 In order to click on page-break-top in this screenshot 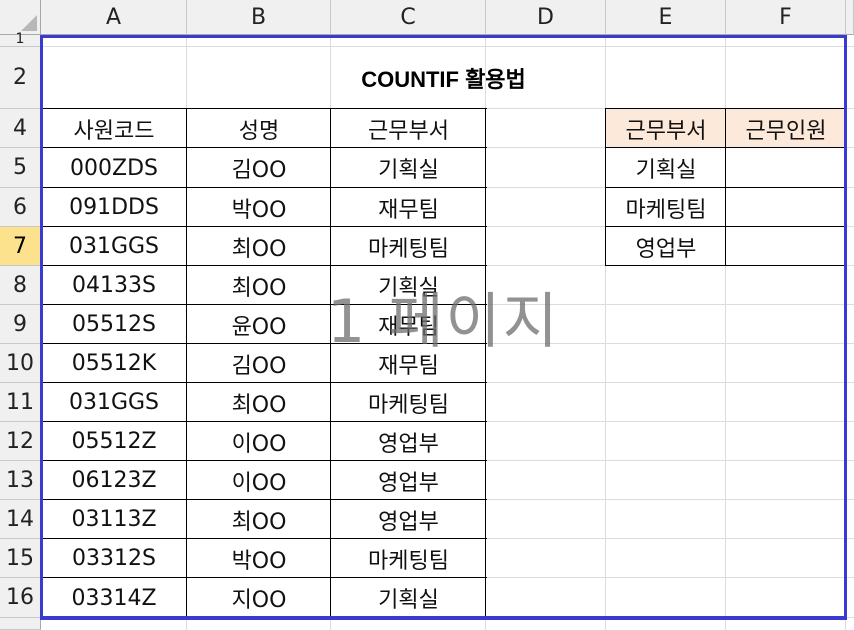, I will do `click(443, 36)`.